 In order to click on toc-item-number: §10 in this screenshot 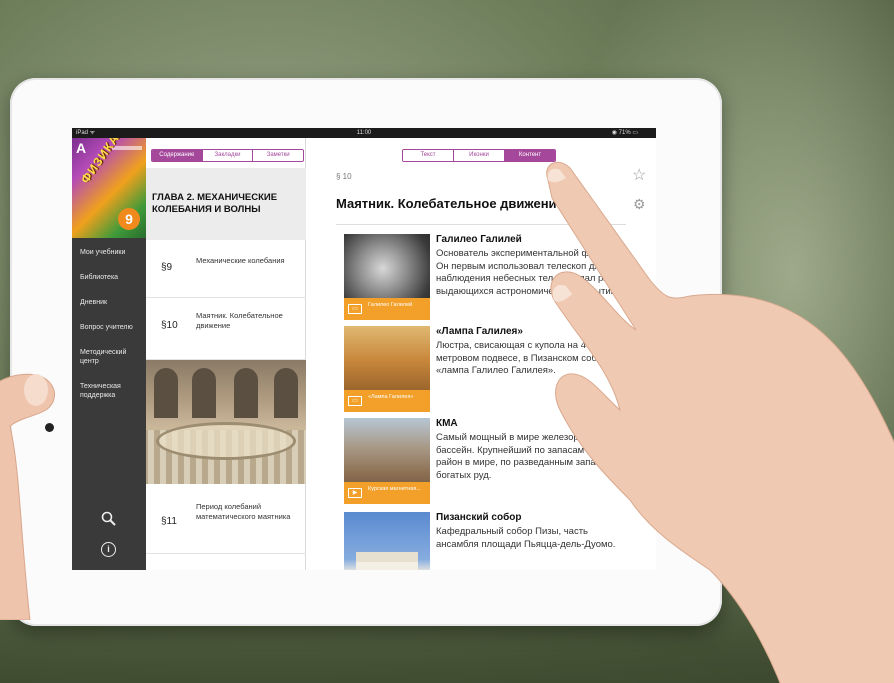, I will do `click(169, 325)`.